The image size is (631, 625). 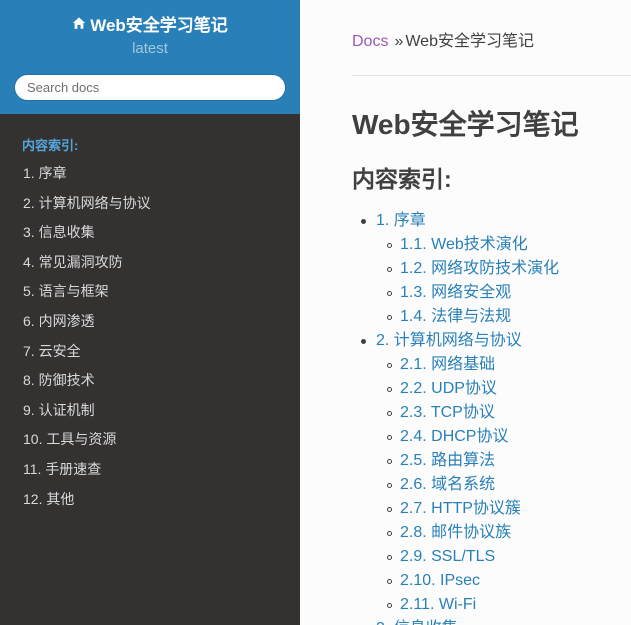 What do you see at coordinates (491, 621) in the screenshot?
I see `toc-item: 3. 信息收集` at bounding box center [491, 621].